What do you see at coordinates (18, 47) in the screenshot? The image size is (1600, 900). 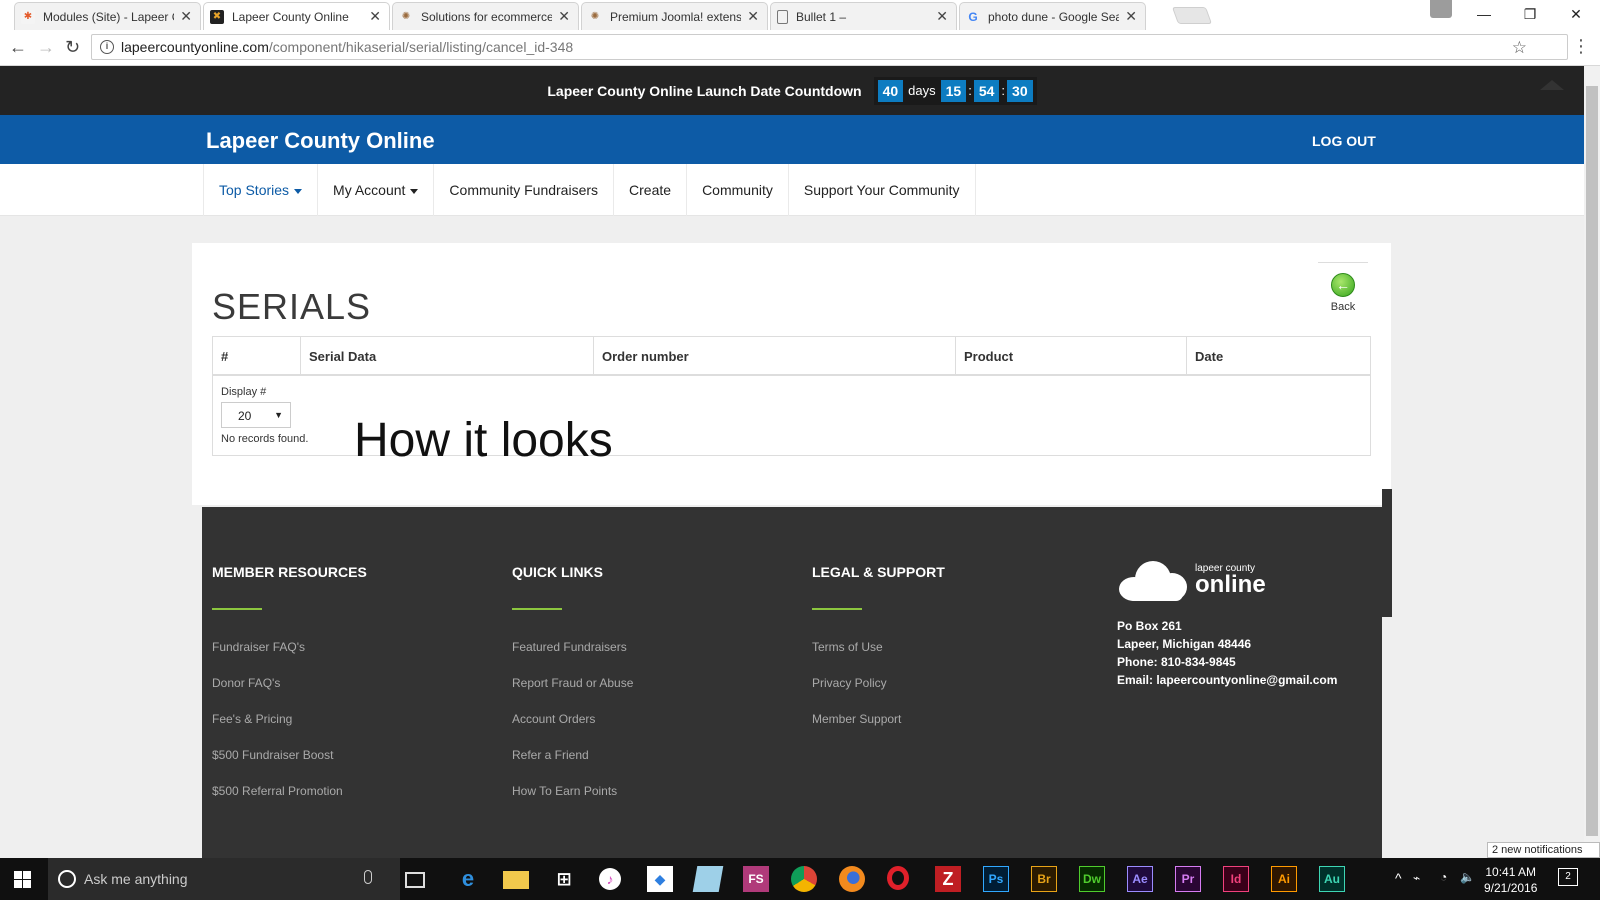 I see `back-arrow-icon: ←` at bounding box center [18, 47].